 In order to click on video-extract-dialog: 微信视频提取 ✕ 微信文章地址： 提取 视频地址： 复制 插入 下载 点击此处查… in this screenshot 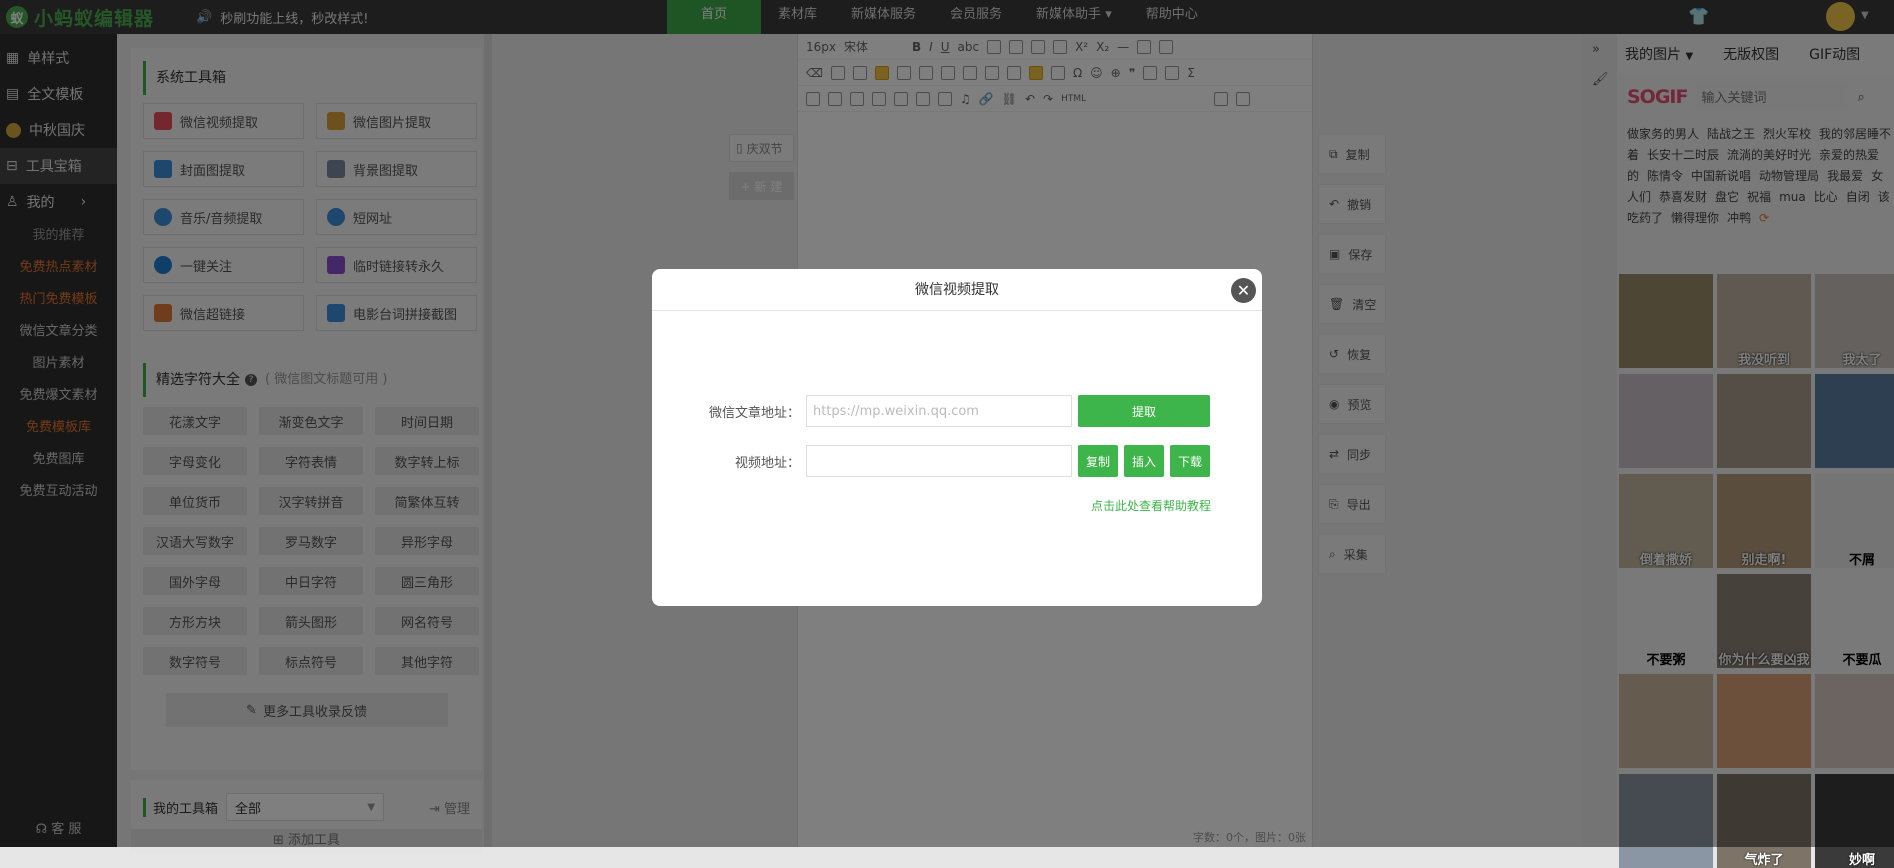, I will do `click(957, 437)`.